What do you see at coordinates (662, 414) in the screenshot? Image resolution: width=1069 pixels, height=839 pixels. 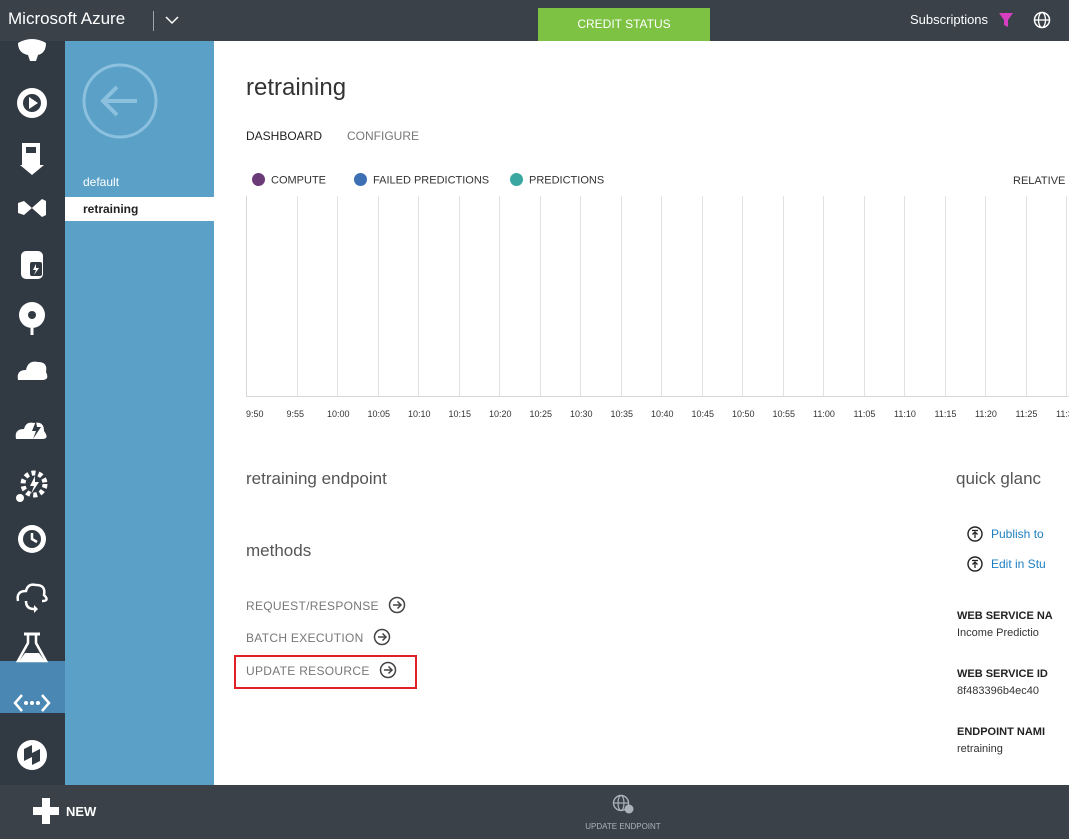 I see `time-tick-label: 10:40` at bounding box center [662, 414].